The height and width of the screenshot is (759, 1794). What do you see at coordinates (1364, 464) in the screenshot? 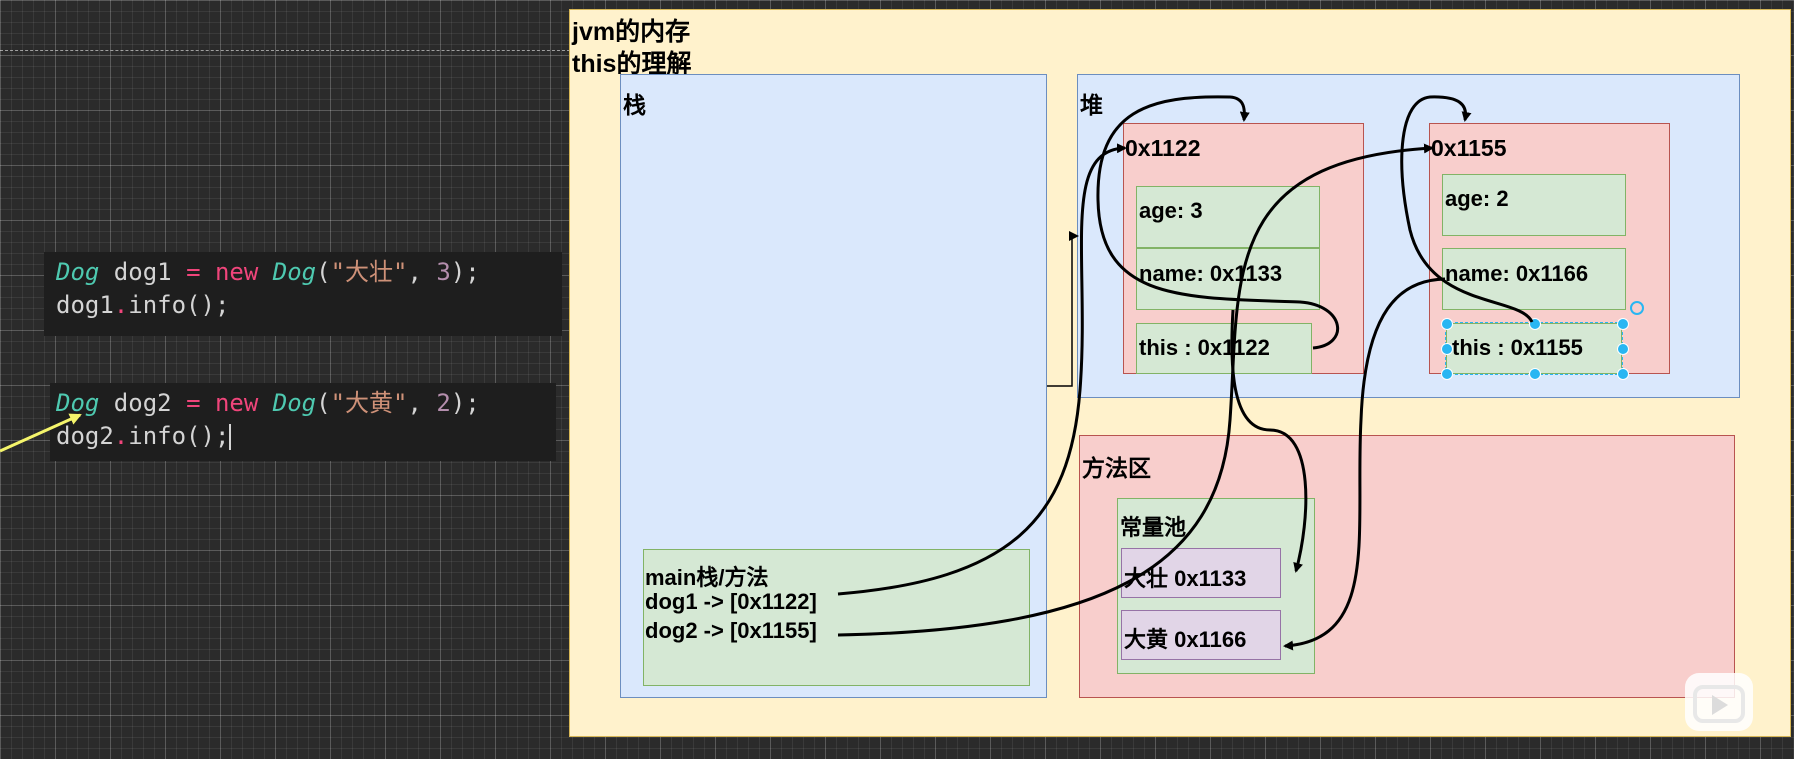
I see `arrow-name-to-dahuang` at bounding box center [1364, 464].